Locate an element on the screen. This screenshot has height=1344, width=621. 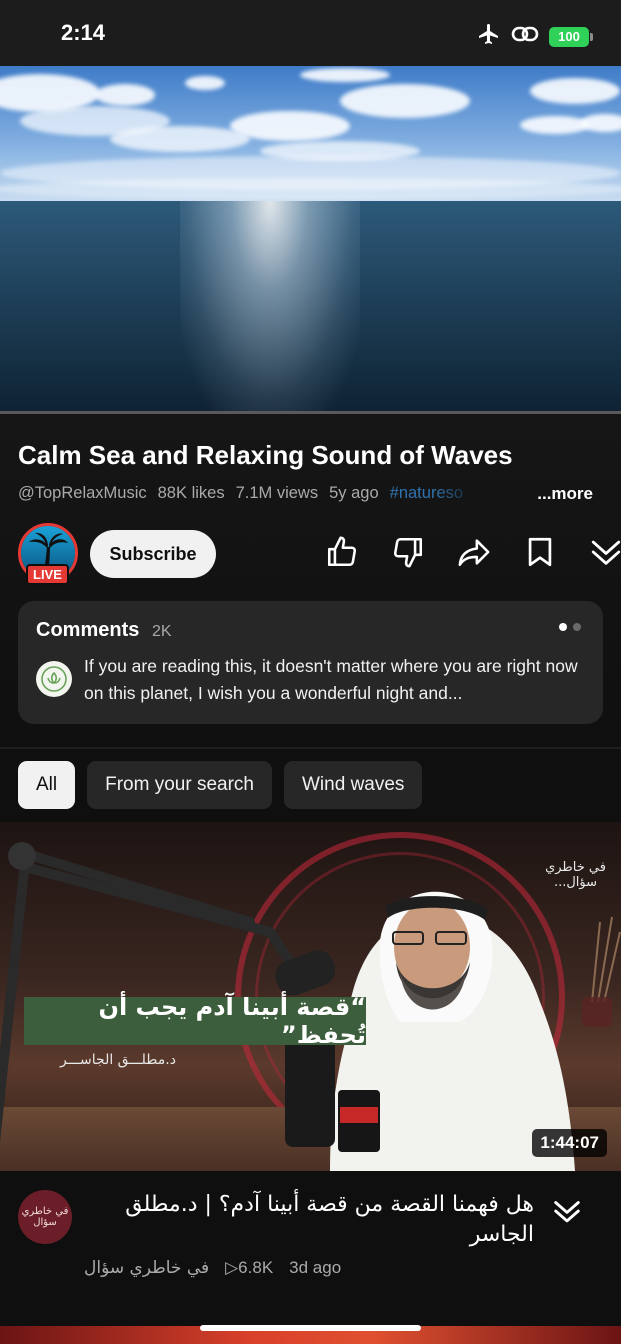
more-button: ...more is located at coordinates (565, 494).